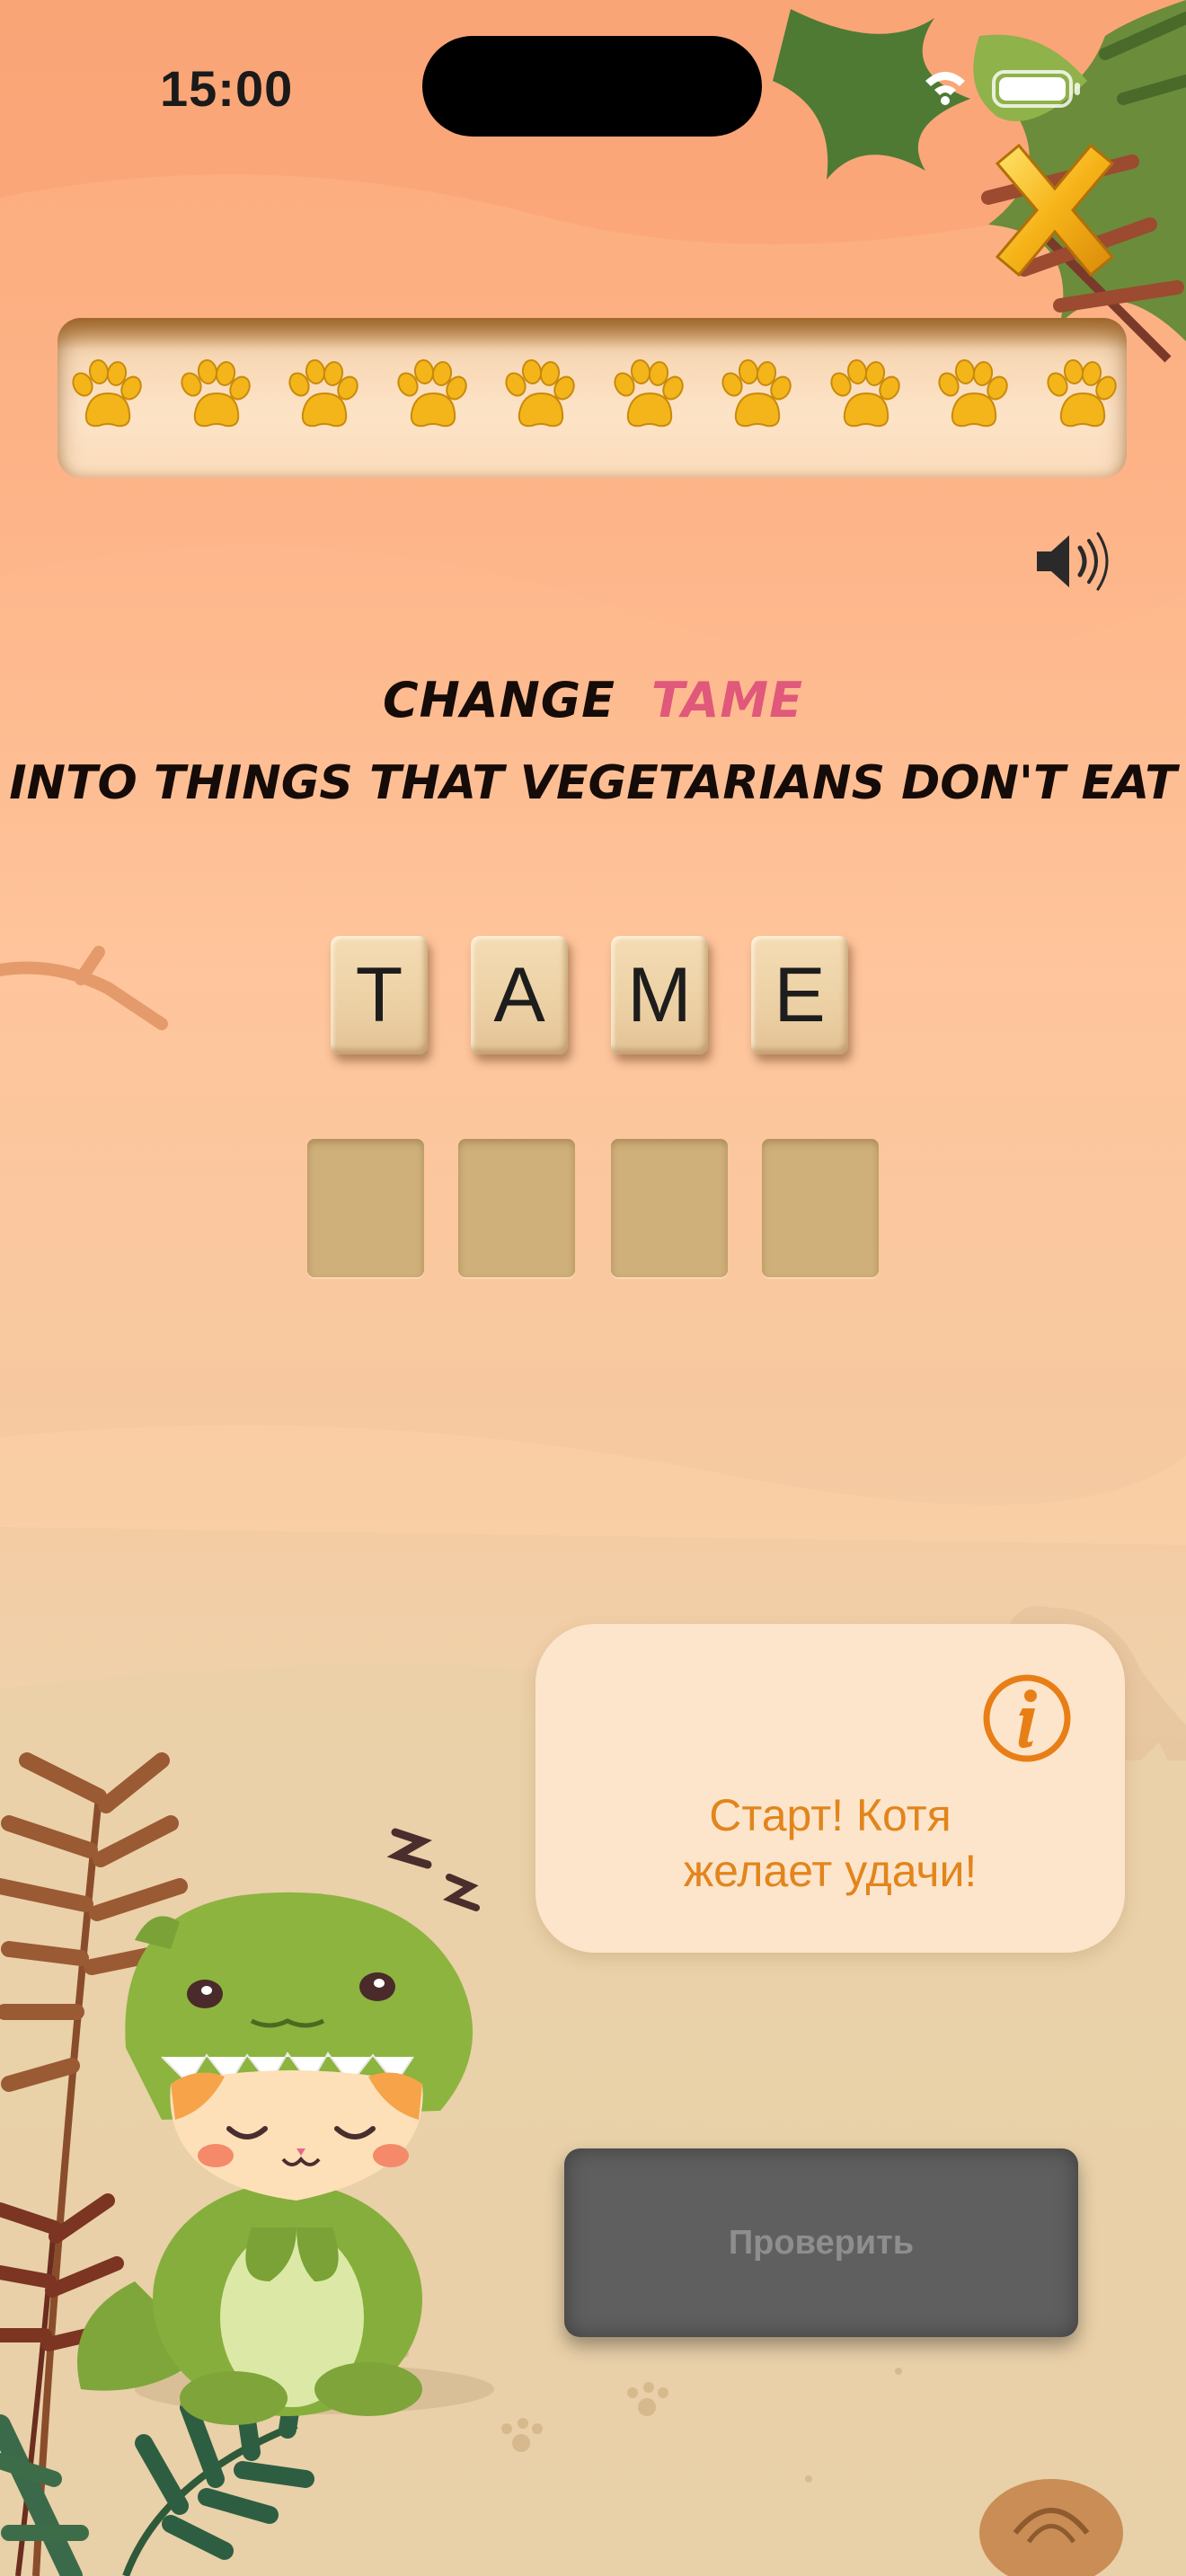  I want to click on hint-text: Старт! Котя желает удачи!, so click(830, 1843).